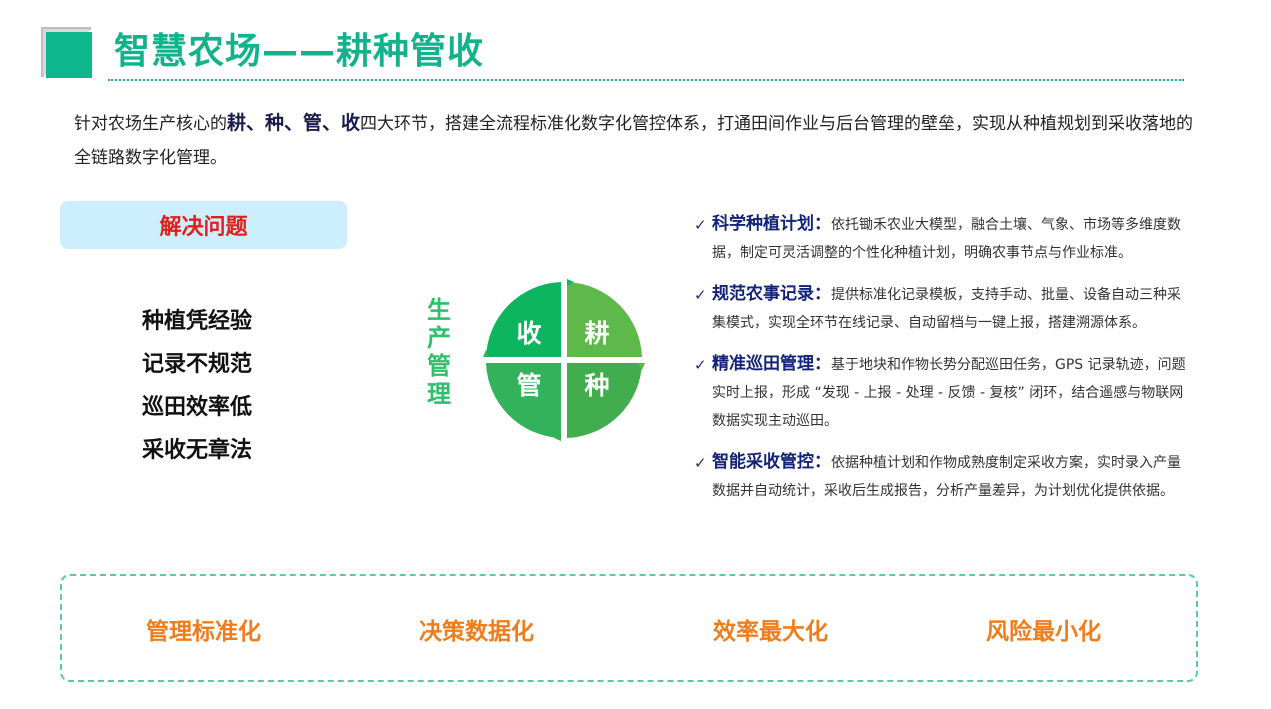  I want to click on problem-item: 种植凭经验, so click(197, 321).